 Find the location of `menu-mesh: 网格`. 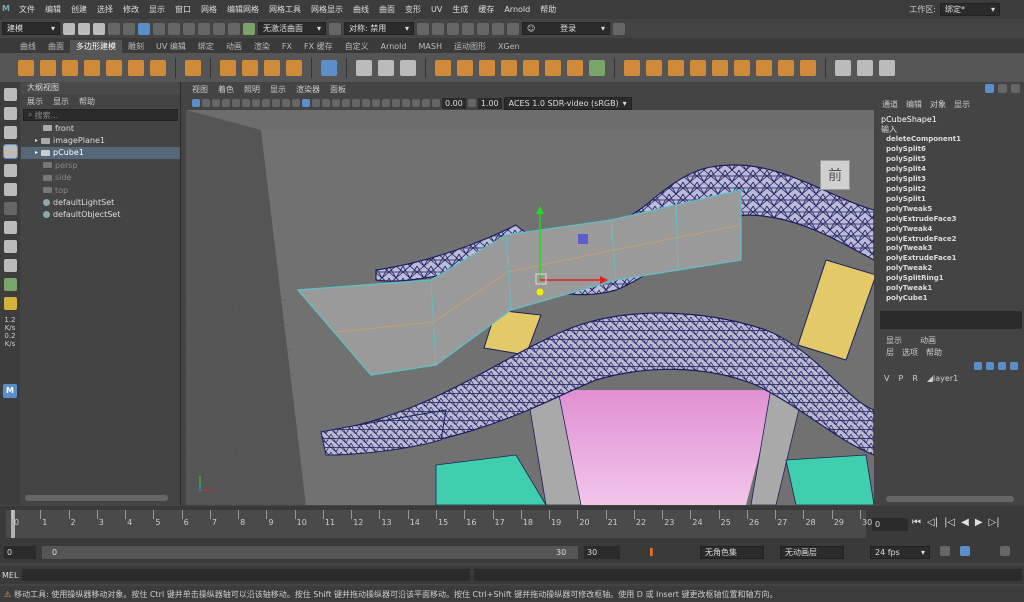

menu-mesh: 网格 is located at coordinates (209, 9).